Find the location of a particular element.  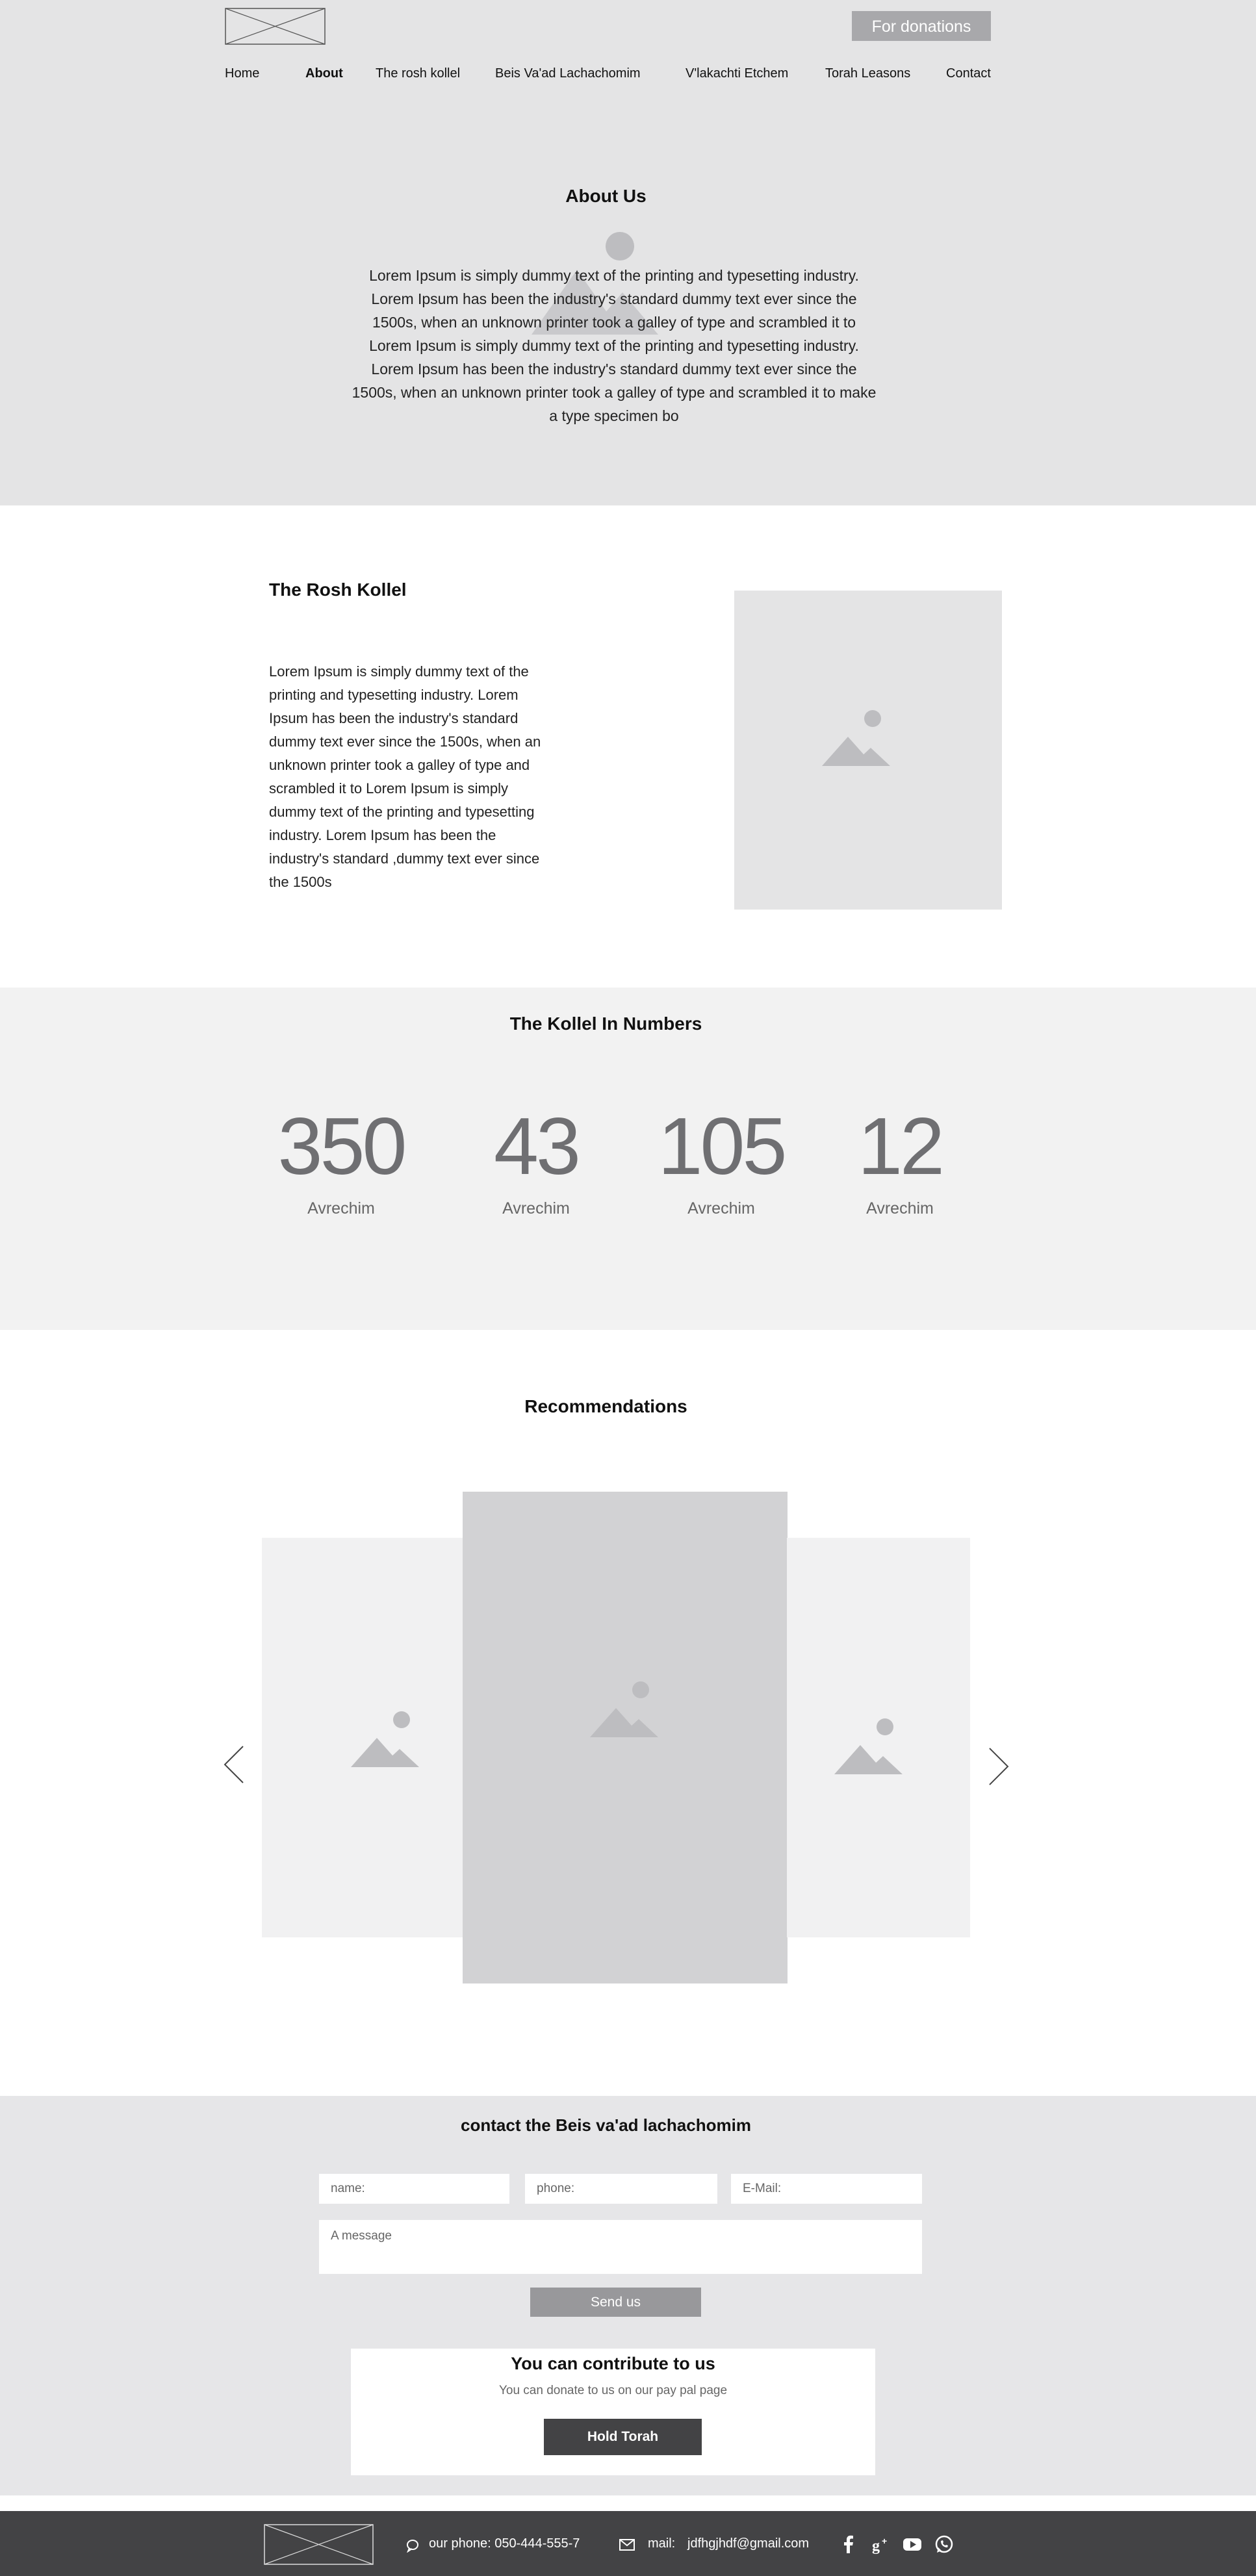

stat-item: 12 Avrechim is located at coordinates (900, 1158).